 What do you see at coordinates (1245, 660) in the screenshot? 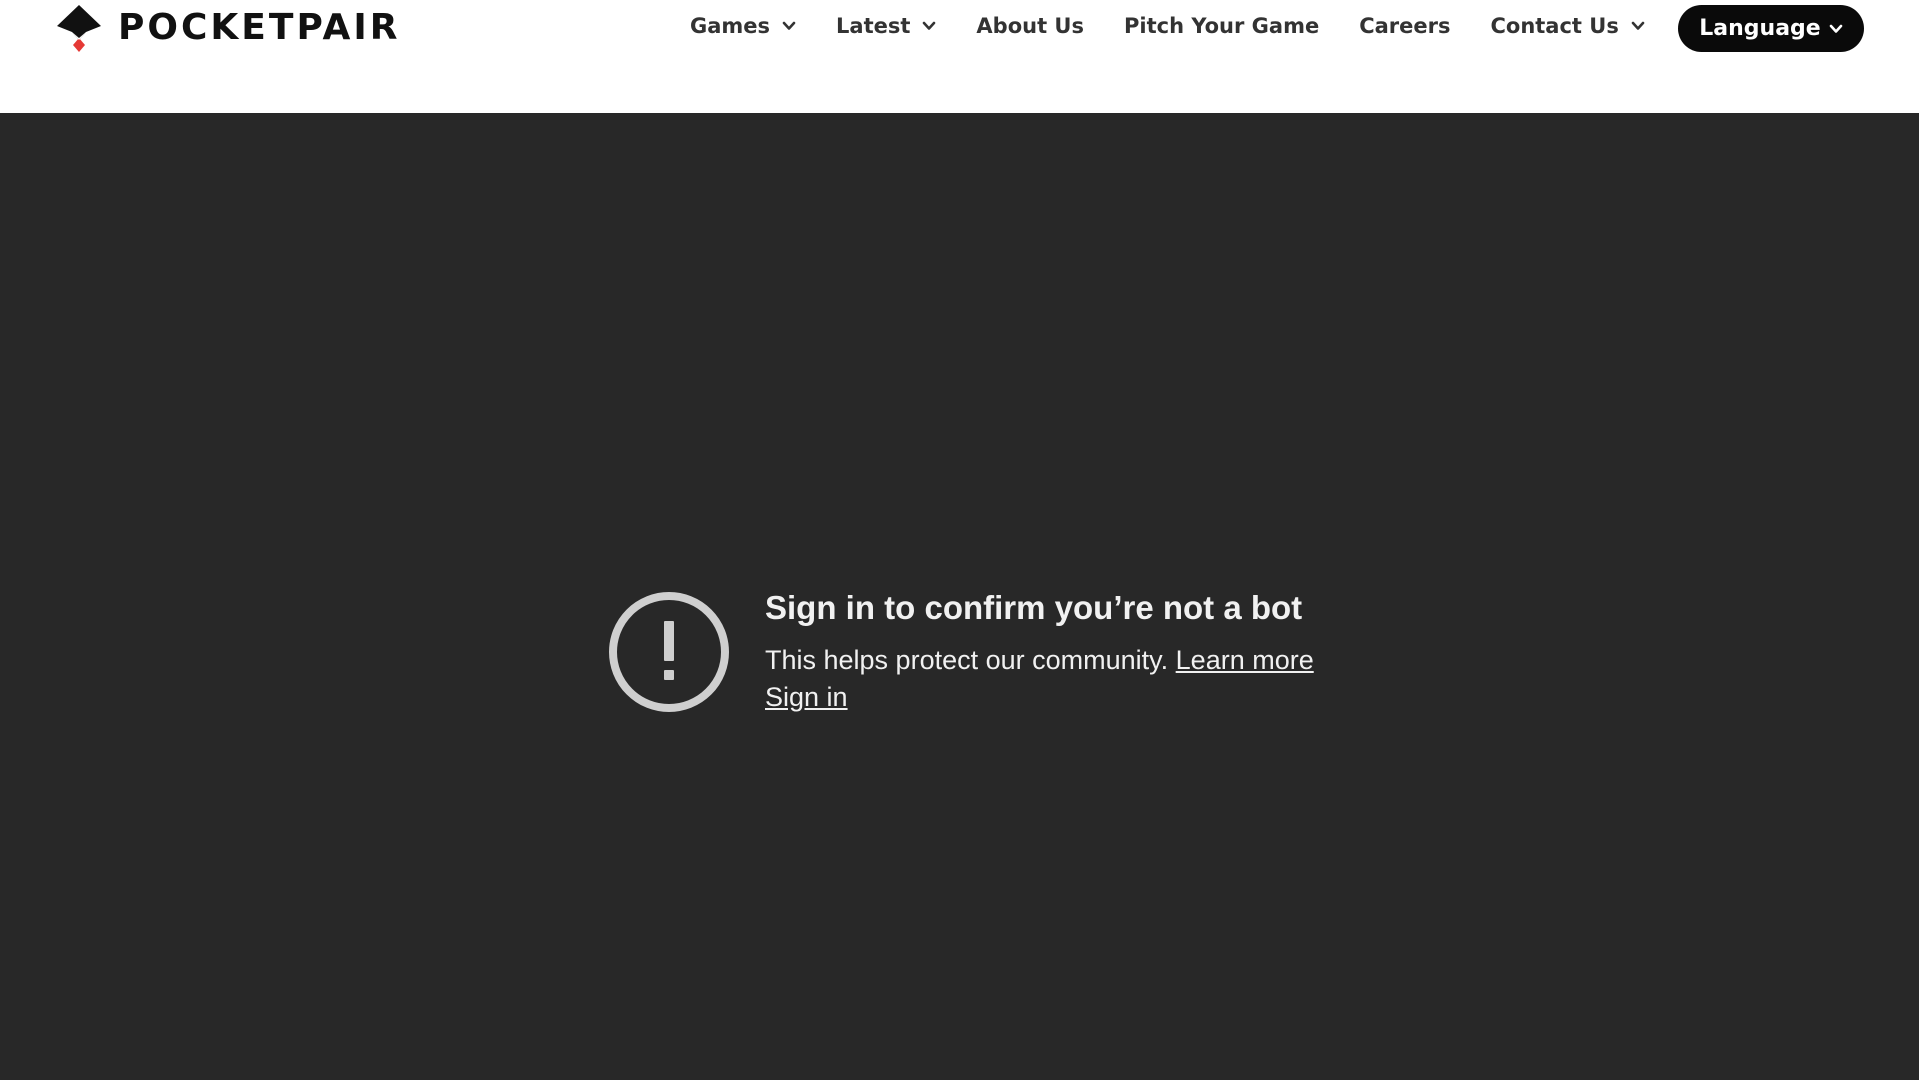
I see `learn-more-link: Learn more` at bounding box center [1245, 660].